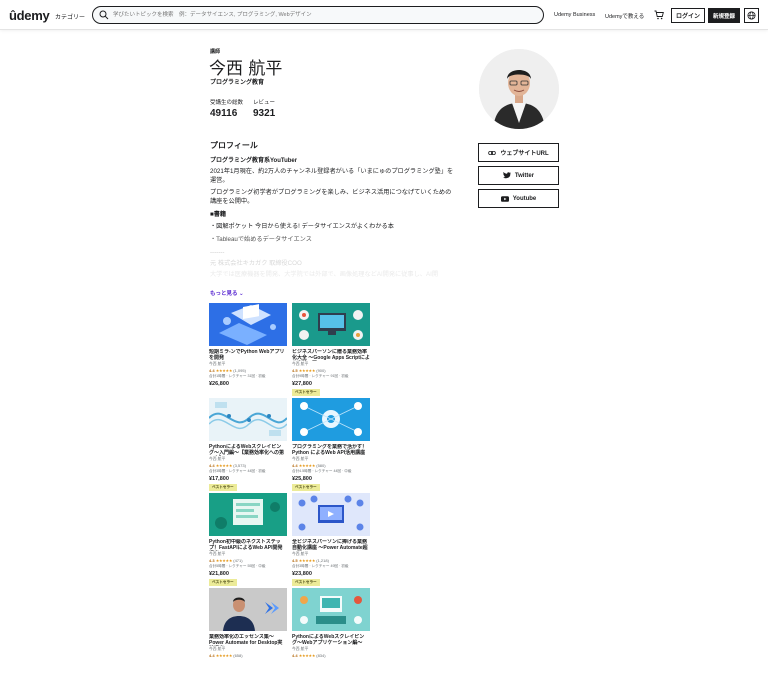 The width and height of the screenshot is (768, 687). What do you see at coordinates (524, 175) in the screenshot?
I see `twitter-link-label: Twitter` at bounding box center [524, 175].